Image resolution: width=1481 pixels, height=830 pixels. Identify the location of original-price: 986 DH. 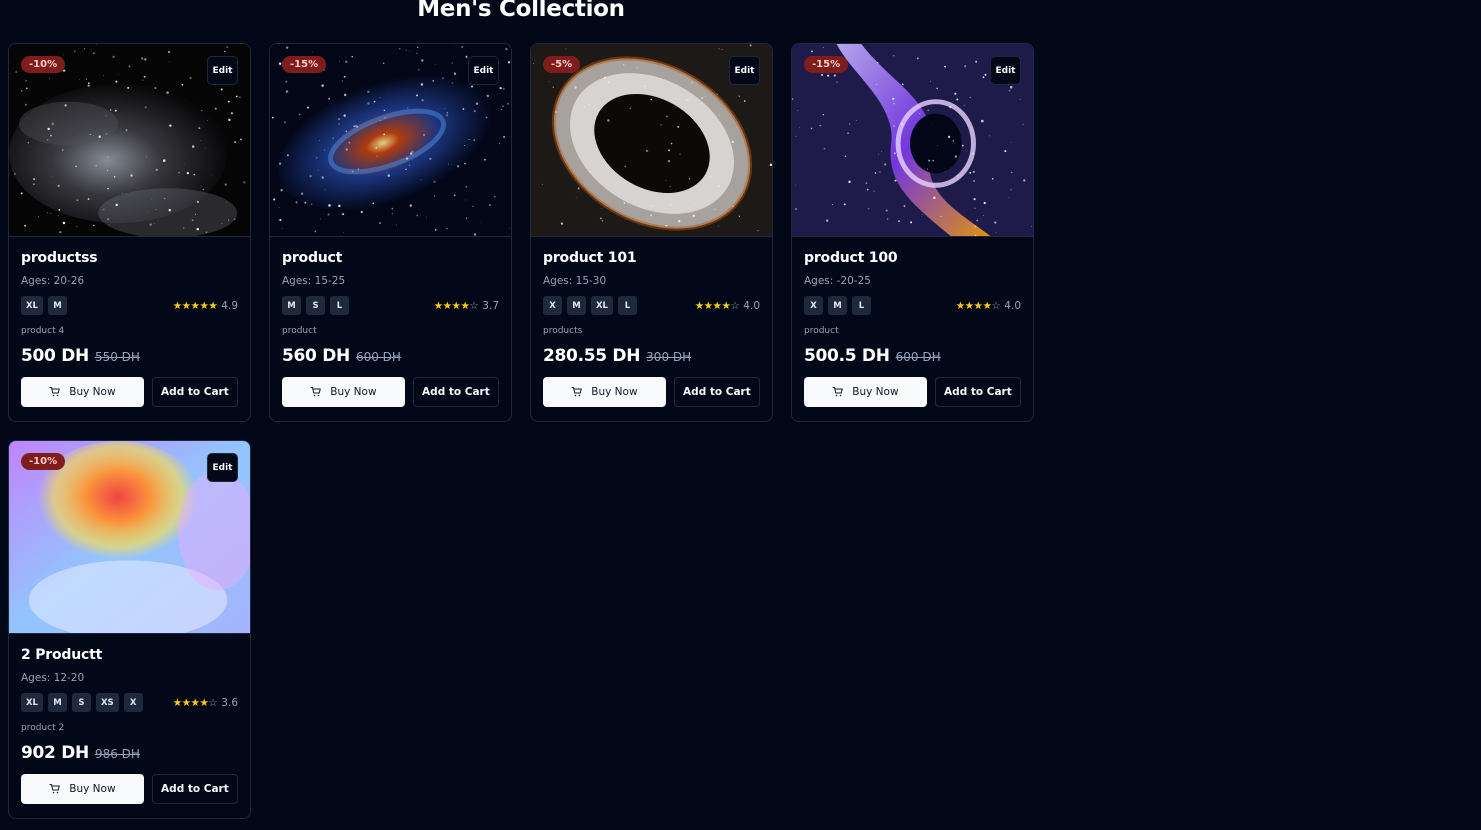
(117, 754).